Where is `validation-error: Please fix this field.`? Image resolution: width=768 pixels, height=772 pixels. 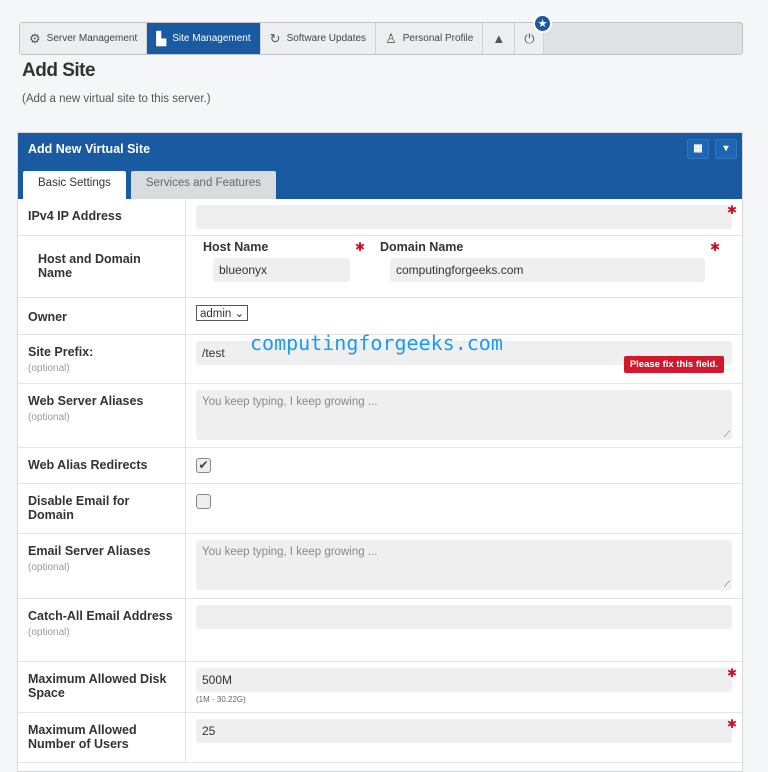 validation-error: Please fix this field. is located at coordinates (673, 364).